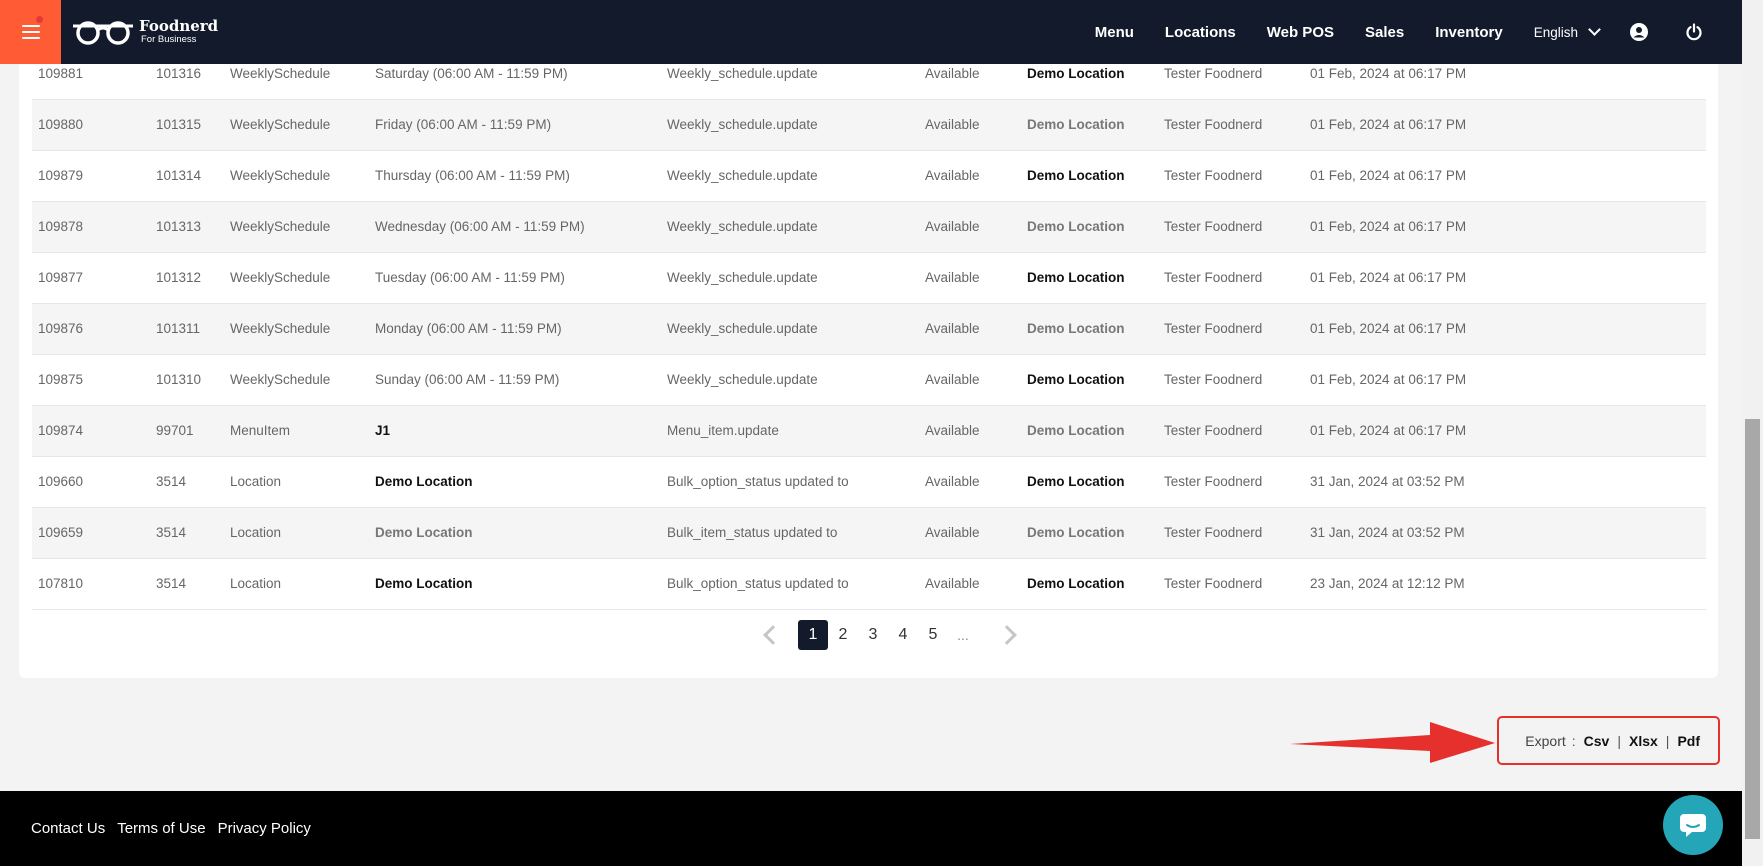  Describe the element at coordinates (843, 635) in the screenshot. I see `page-2-button: 2` at that location.